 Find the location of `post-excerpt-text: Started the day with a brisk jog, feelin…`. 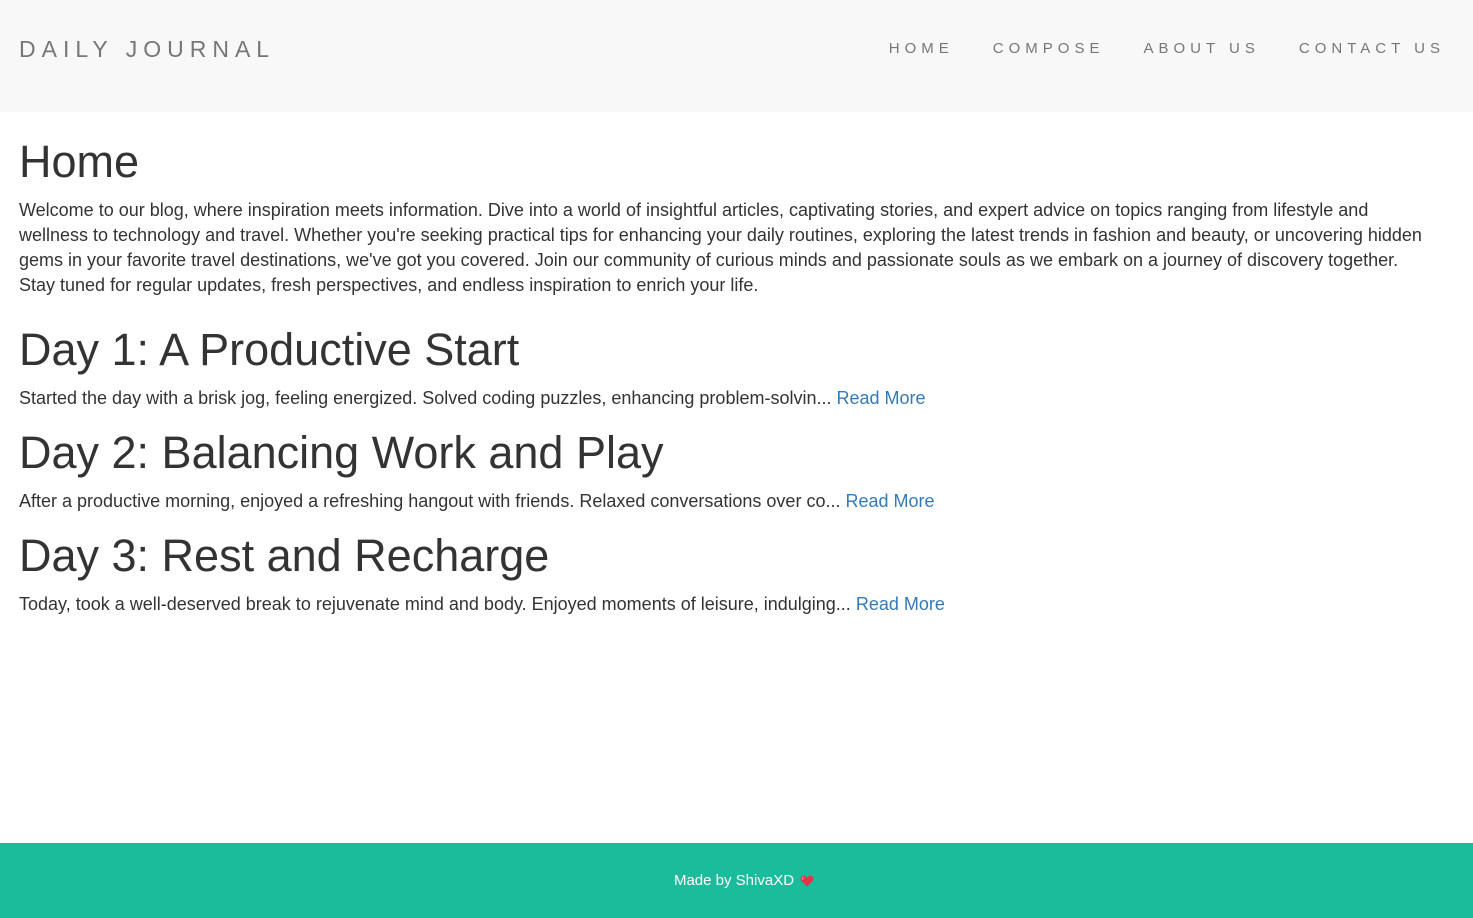

post-excerpt-text: Started the day with a brisk jog, feelin… is located at coordinates (425, 398).